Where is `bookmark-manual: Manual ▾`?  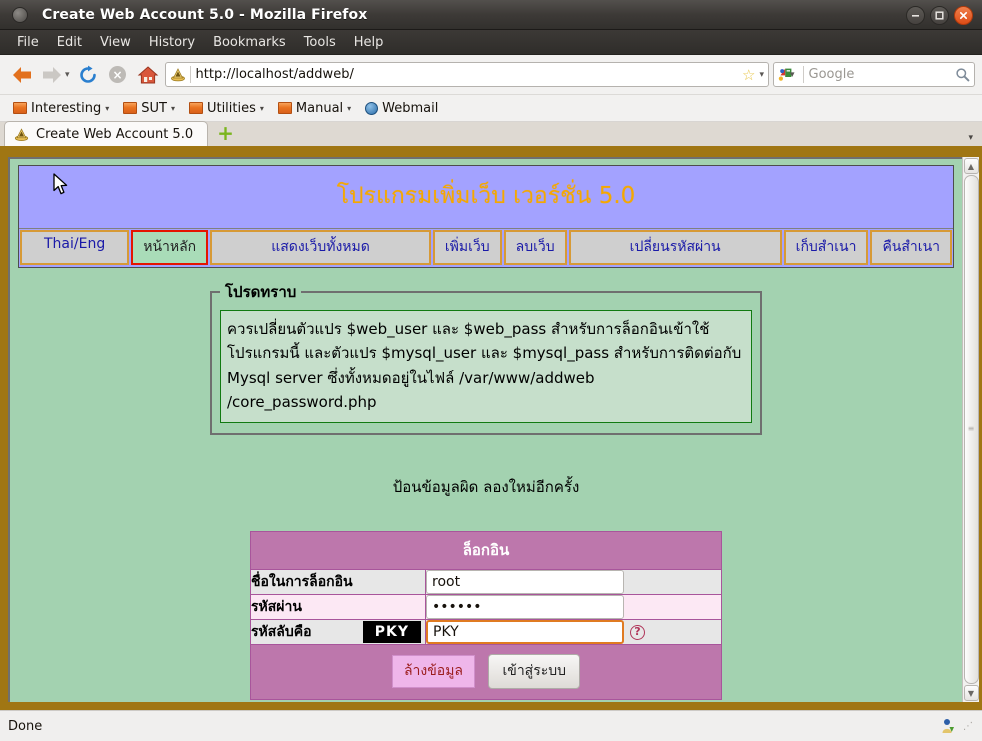 bookmark-manual: Manual ▾ is located at coordinates (314, 108).